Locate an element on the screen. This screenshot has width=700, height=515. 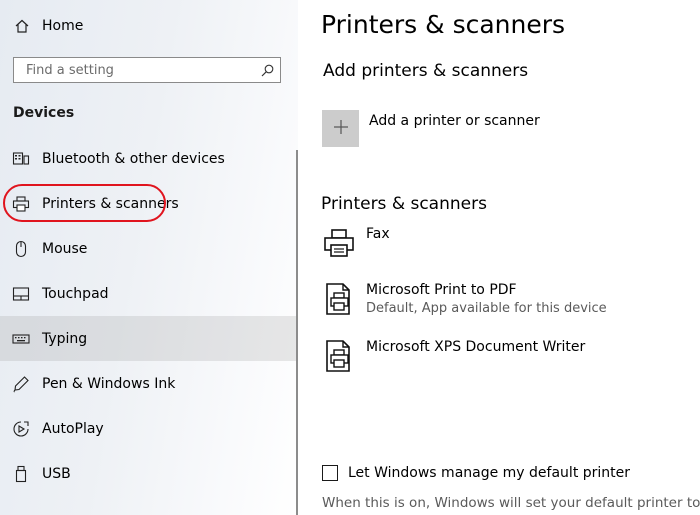
search-box is located at coordinates (147, 70).